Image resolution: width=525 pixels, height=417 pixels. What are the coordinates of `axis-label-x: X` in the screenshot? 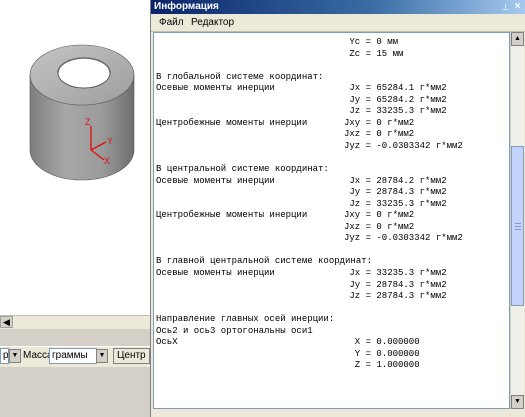 It's located at (107, 161).